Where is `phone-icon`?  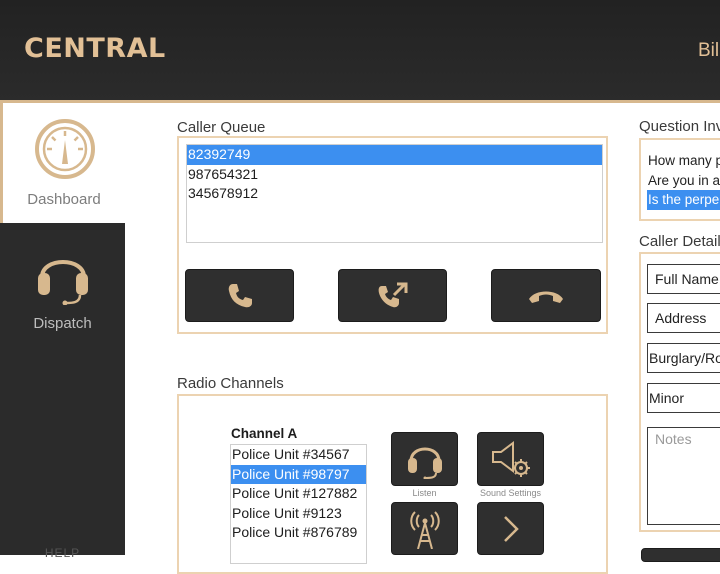
phone-icon is located at coordinates (240, 295).